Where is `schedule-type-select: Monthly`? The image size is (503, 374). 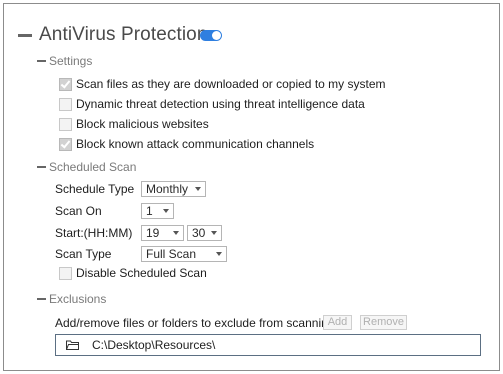
schedule-type-select: Monthly is located at coordinates (173, 189).